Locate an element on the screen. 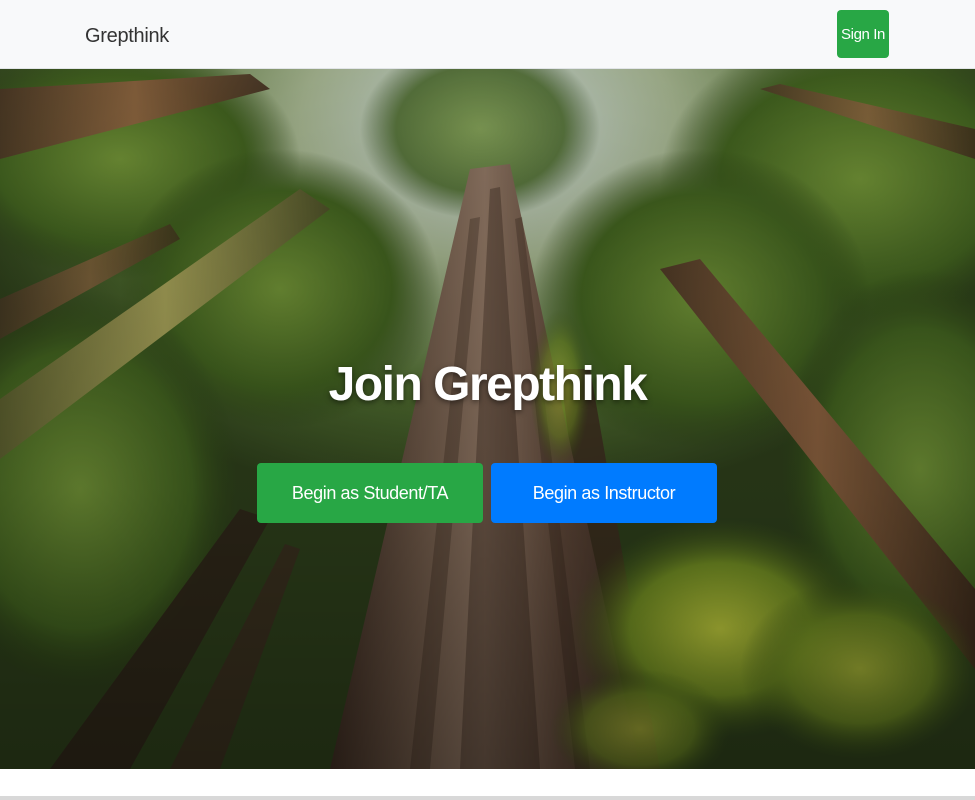 The height and width of the screenshot is (800, 975). begin-instructor-button: Begin as Instructor is located at coordinates (604, 493).